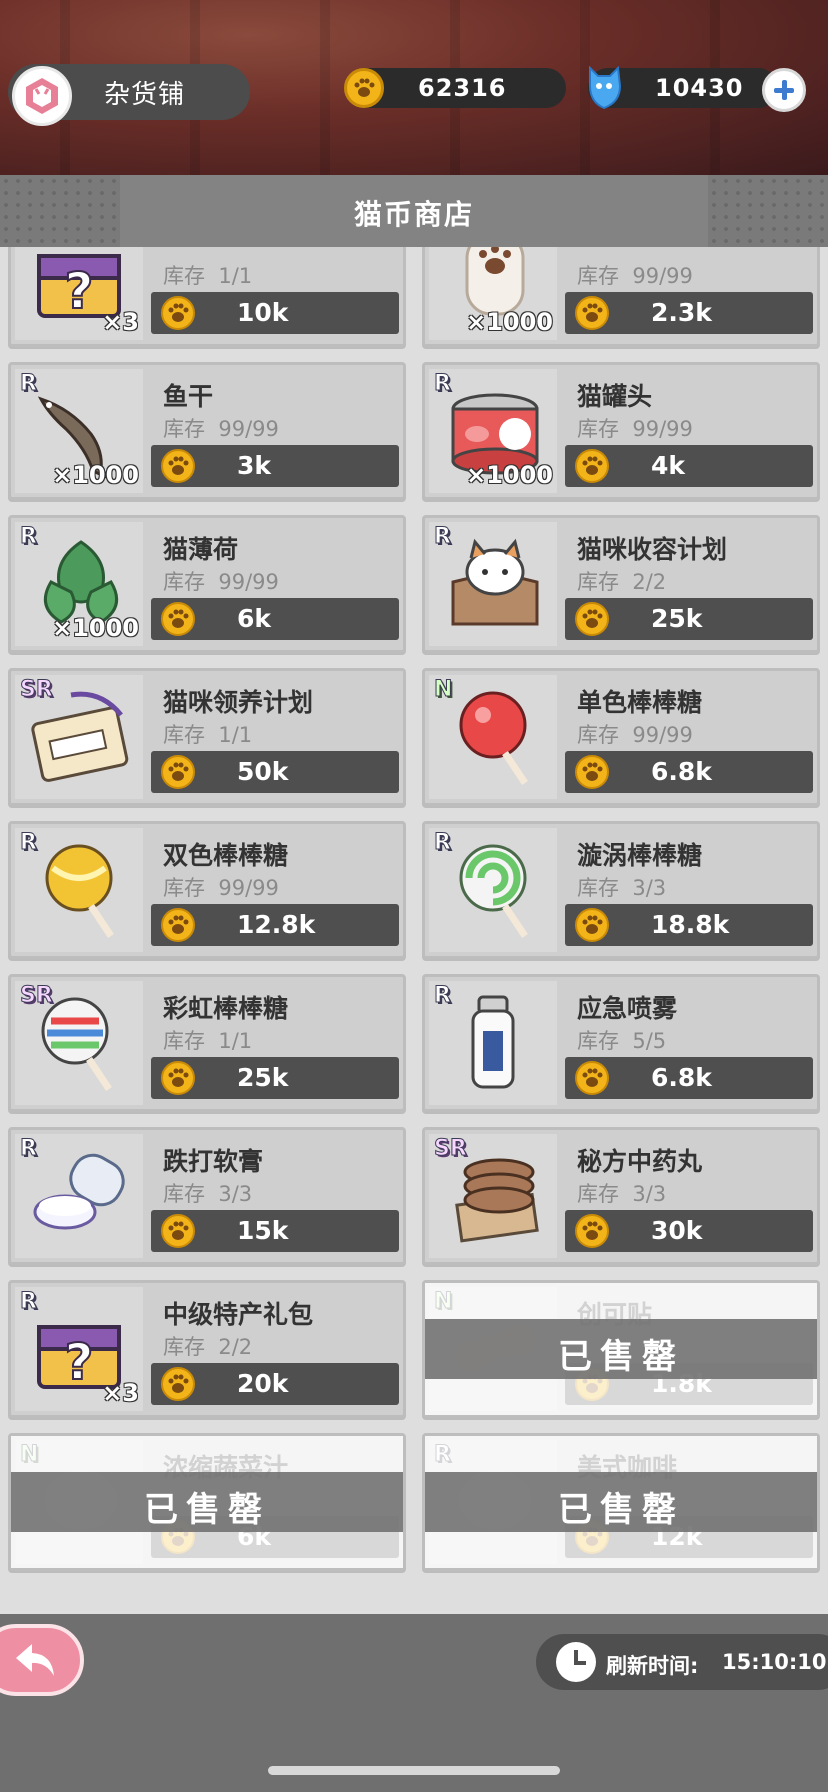  Describe the element at coordinates (226, 855) in the screenshot. I see `item-name: 双色棒棒糖` at that location.